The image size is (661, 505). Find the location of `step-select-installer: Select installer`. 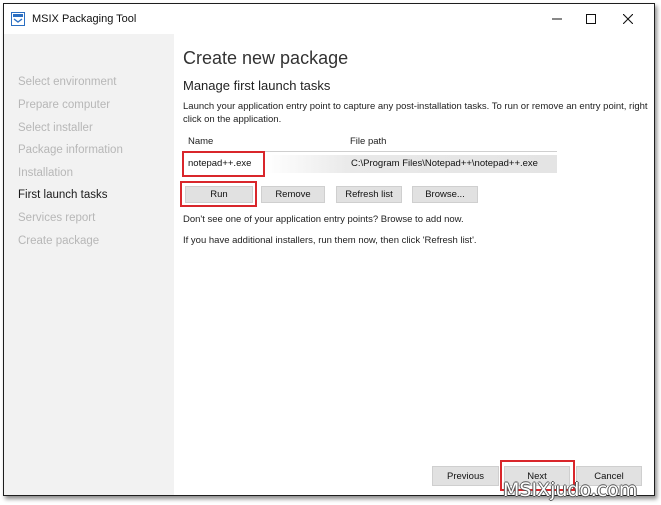

step-select-installer: Select installer is located at coordinates (55, 128).